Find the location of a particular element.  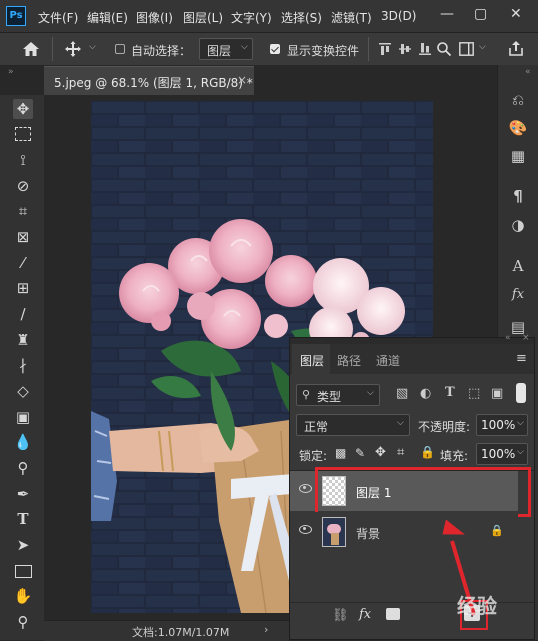

filter-pixel-icon: ▧ is located at coordinates (402, 393).